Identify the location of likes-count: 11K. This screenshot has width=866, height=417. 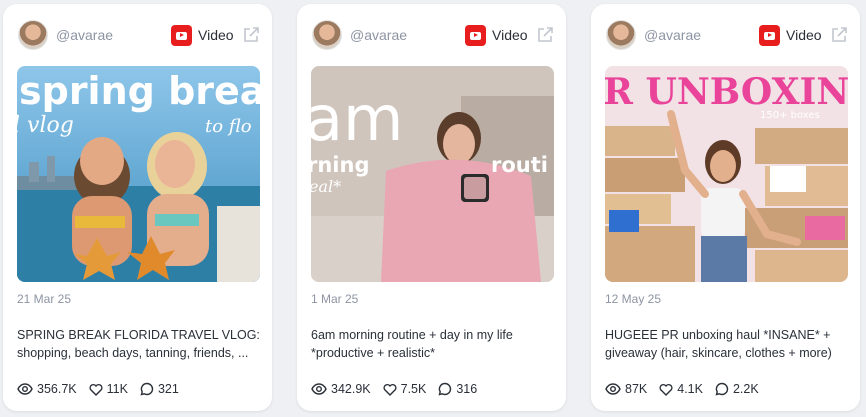
(117, 389).